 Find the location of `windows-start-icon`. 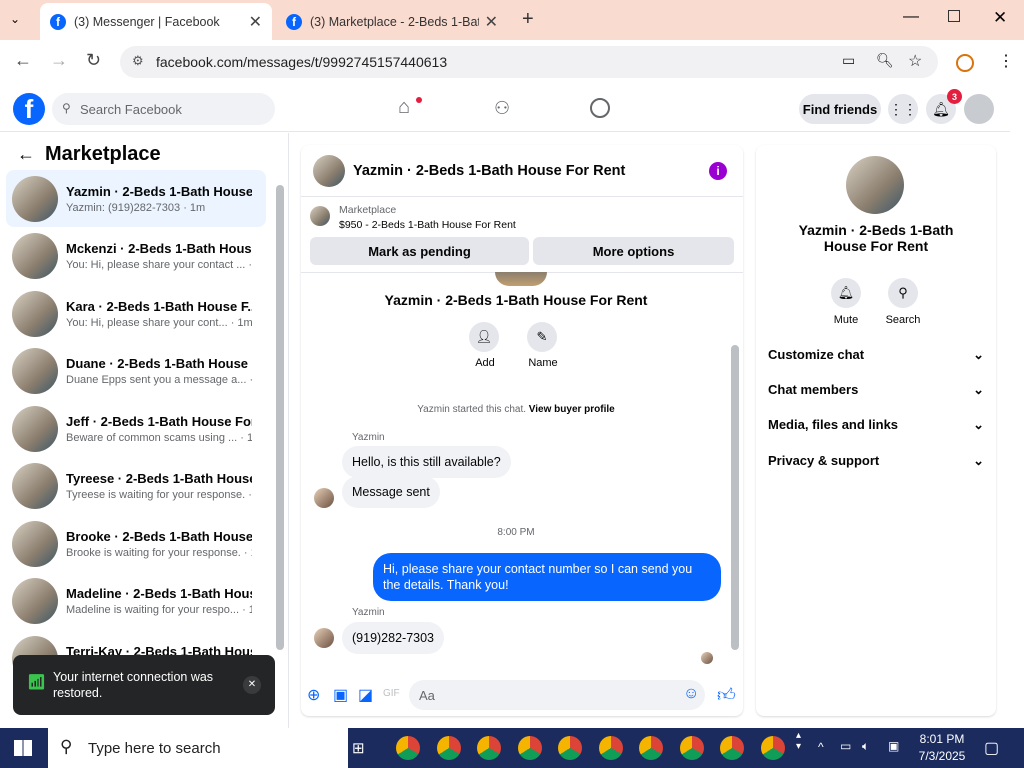

windows-start-icon is located at coordinates (23, 748).